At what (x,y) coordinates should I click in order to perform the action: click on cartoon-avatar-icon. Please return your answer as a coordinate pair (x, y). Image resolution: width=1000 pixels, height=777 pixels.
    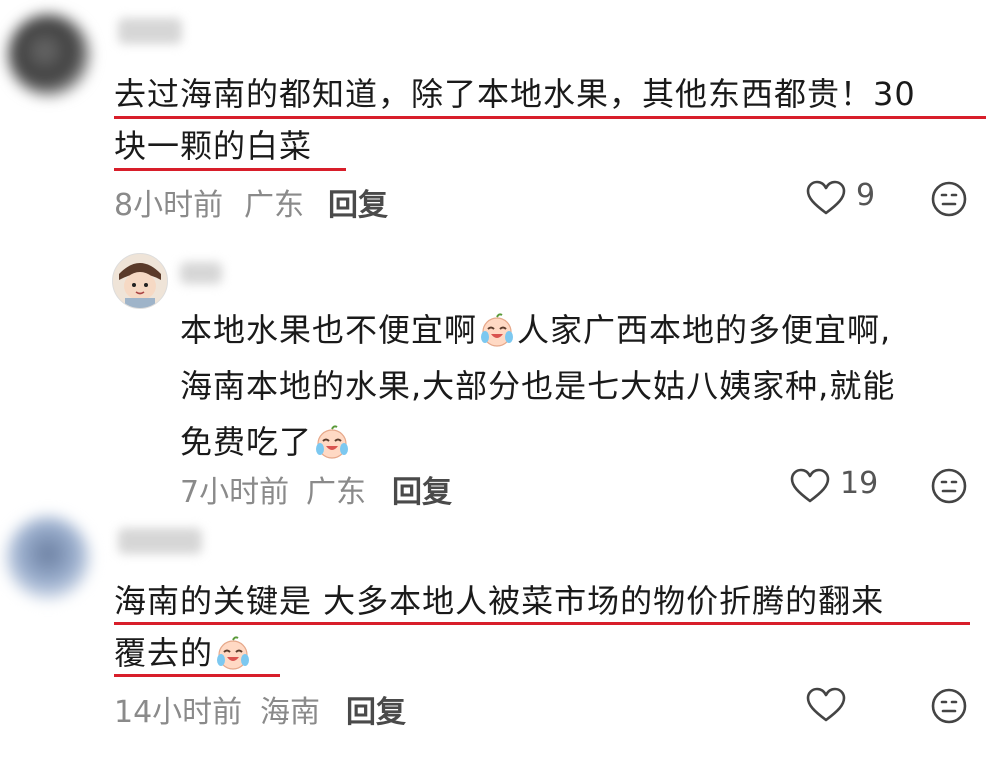
    Looking at the image, I should click on (140, 281).